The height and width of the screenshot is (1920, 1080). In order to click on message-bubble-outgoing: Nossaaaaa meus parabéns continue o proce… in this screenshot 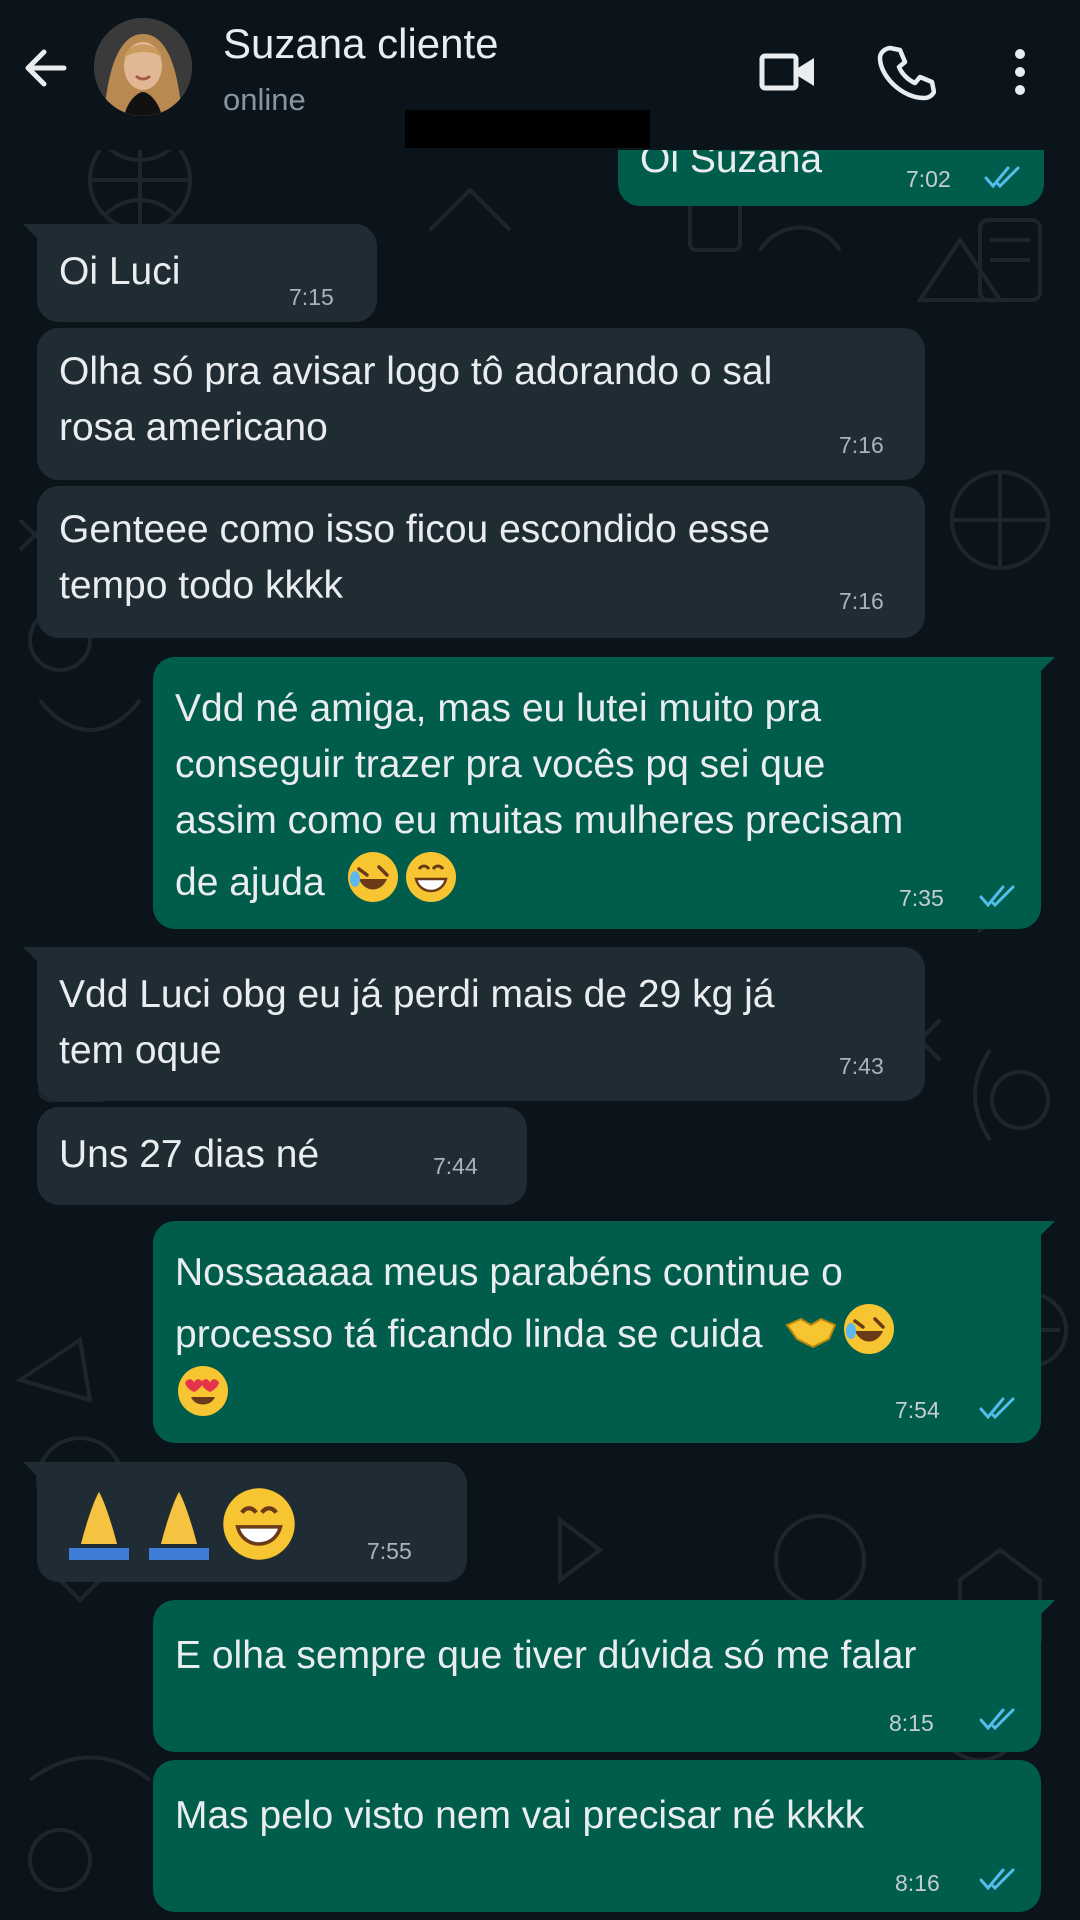, I will do `click(604, 1332)`.